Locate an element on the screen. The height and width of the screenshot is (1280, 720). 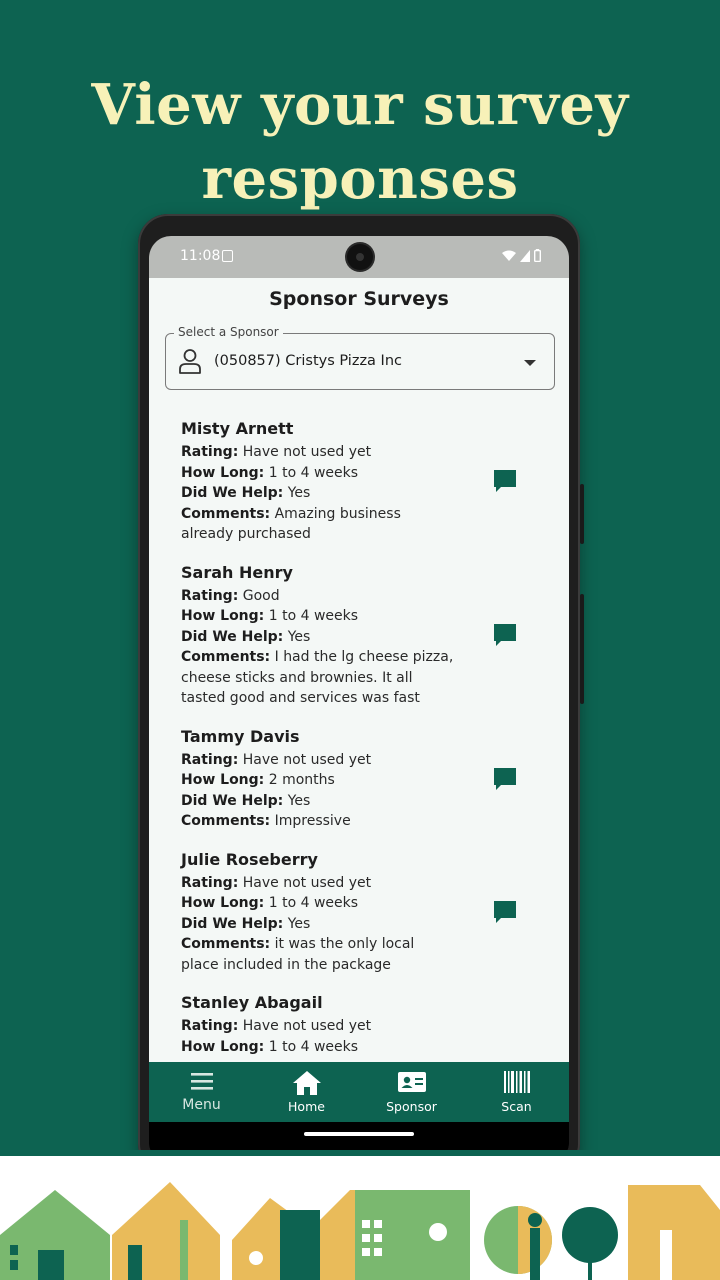
respondent-name: Misty Arnett is located at coordinates (237, 428).